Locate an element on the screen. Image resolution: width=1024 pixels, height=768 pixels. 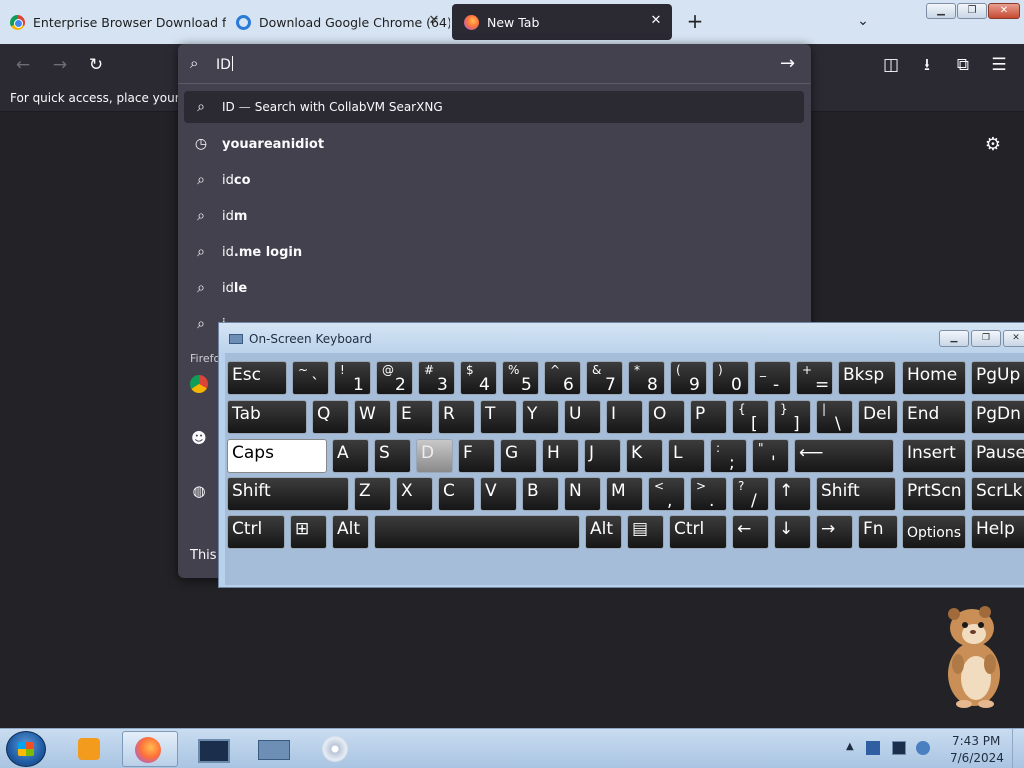
key-p: P is located at coordinates (708, 417).